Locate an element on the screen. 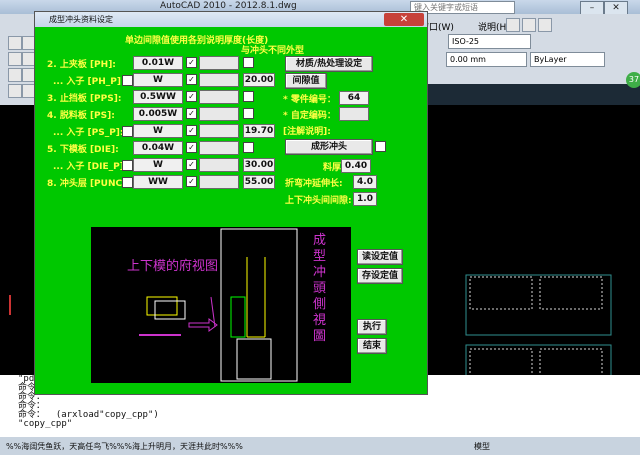  execute-button: 执行 is located at coordinates (372, 327).